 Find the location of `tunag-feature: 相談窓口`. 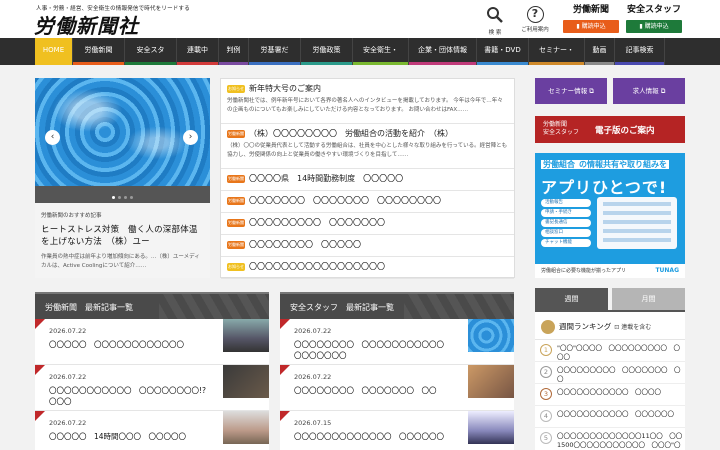

tunag-feature: 相談窓口 is located at coordinates (566, 233).